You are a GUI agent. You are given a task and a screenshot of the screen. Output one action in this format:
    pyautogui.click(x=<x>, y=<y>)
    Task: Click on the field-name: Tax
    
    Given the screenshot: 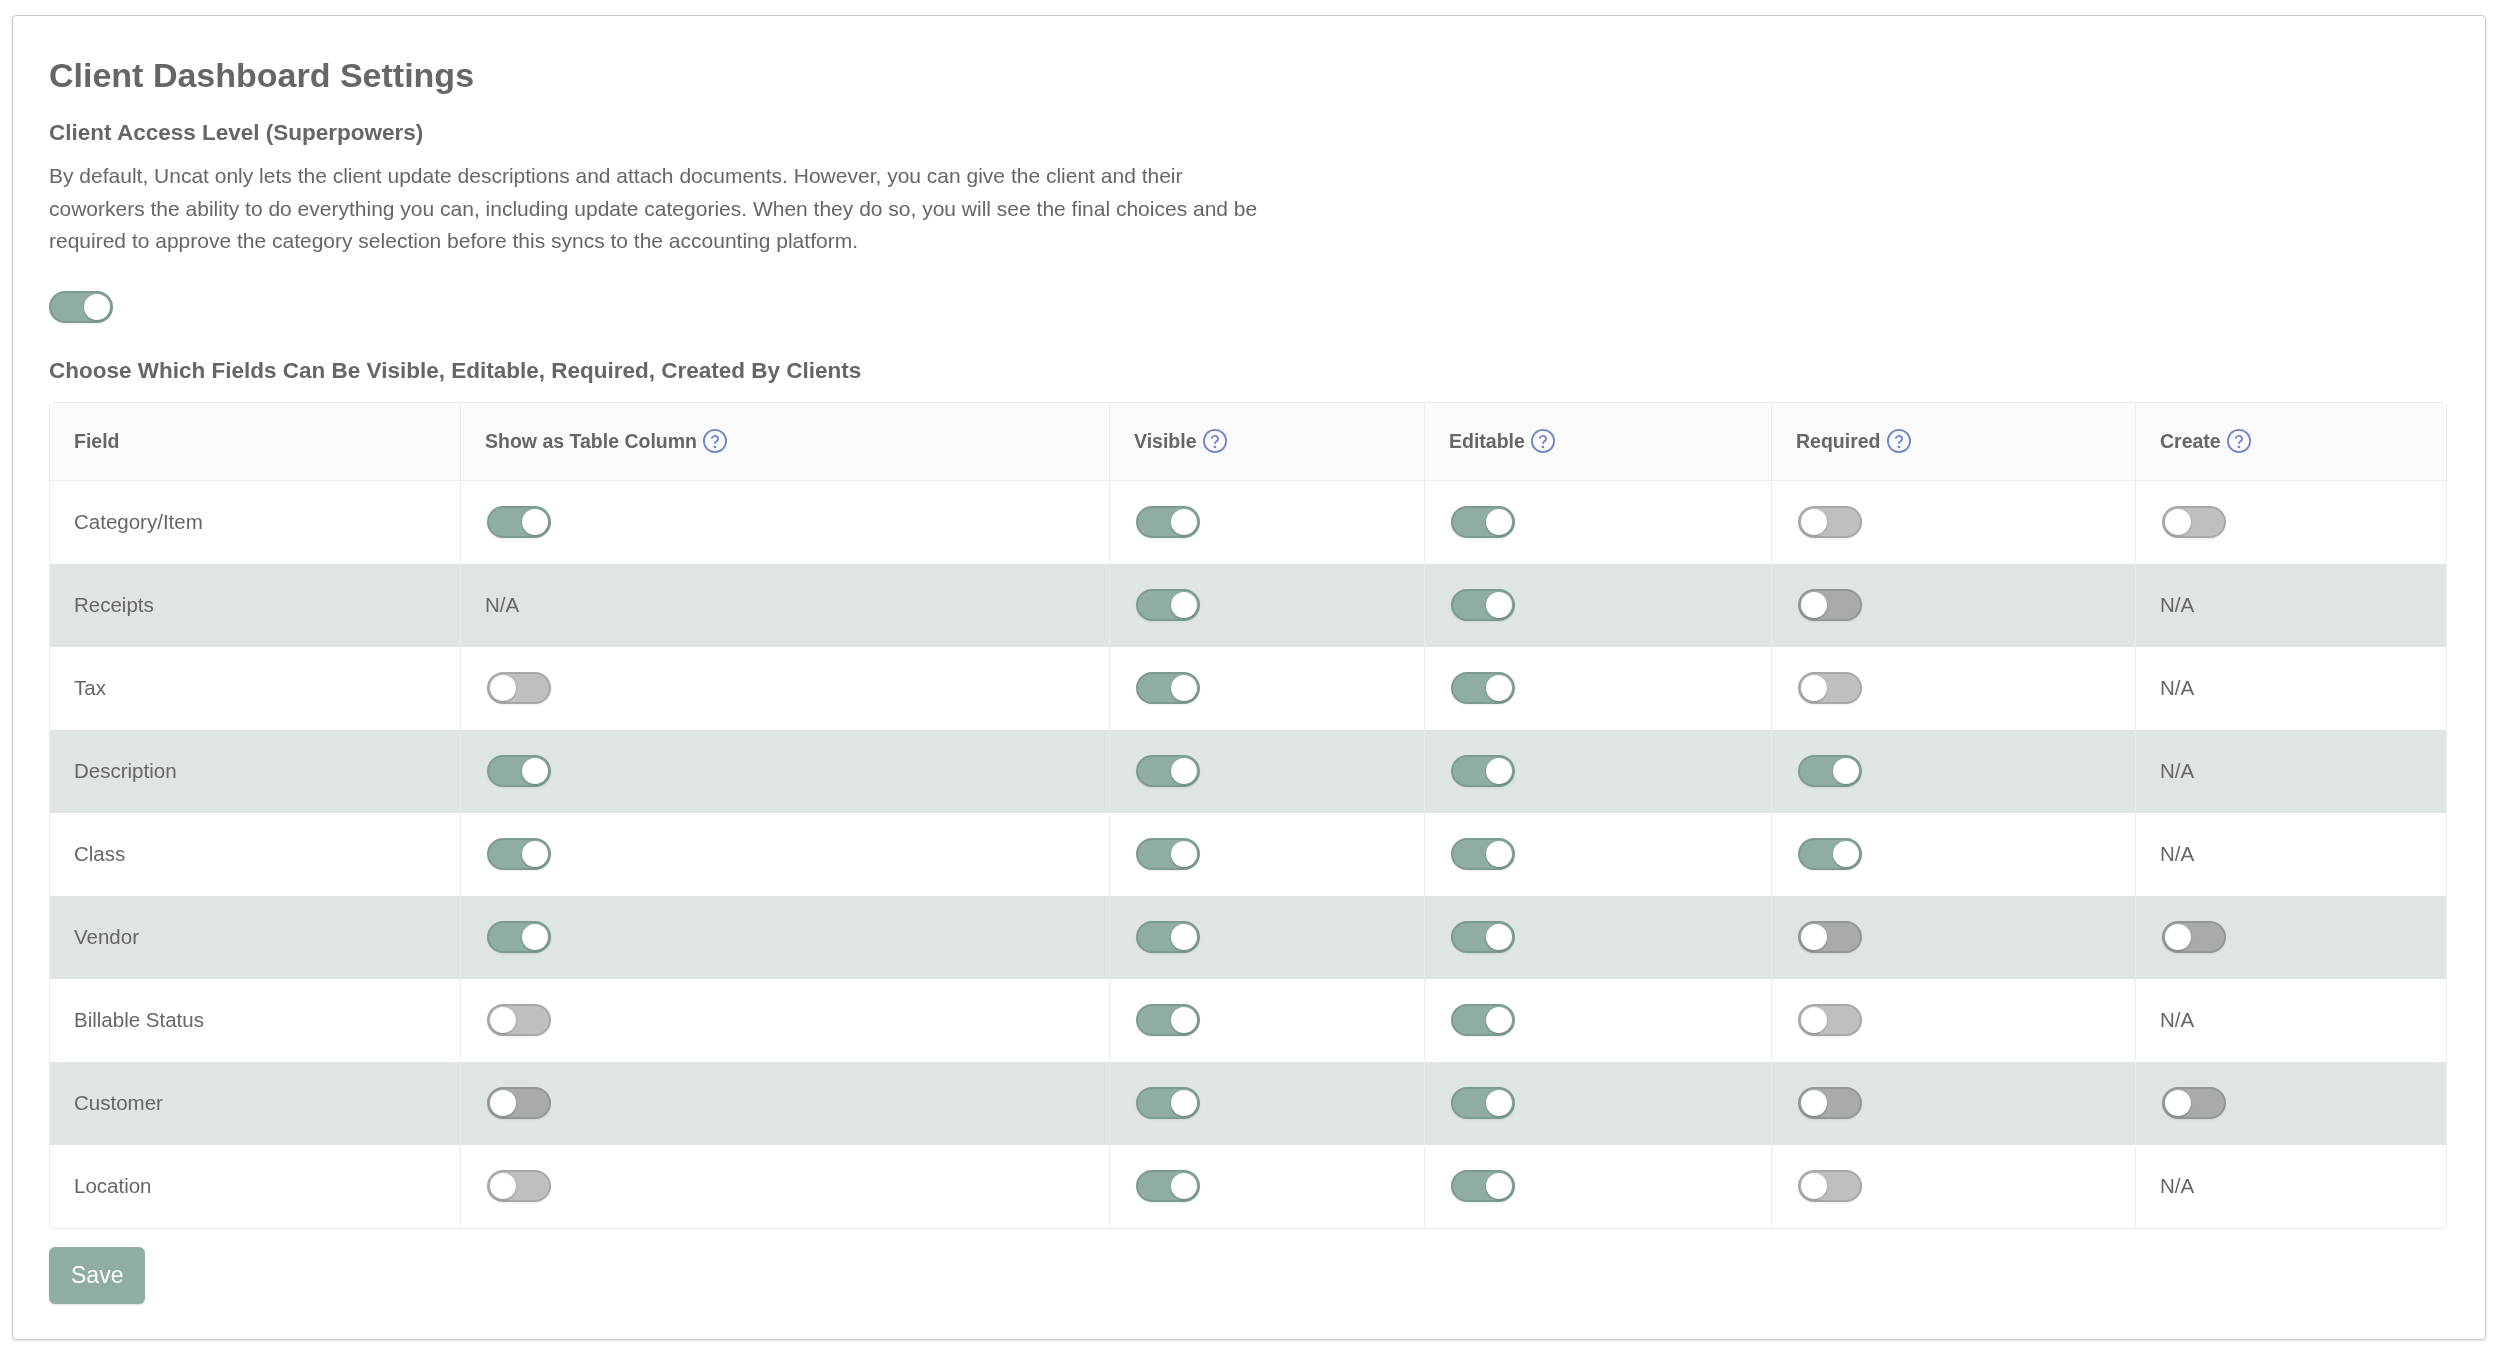 What is the action you would take?
    pyautogui.click(x=255, y=688)
    